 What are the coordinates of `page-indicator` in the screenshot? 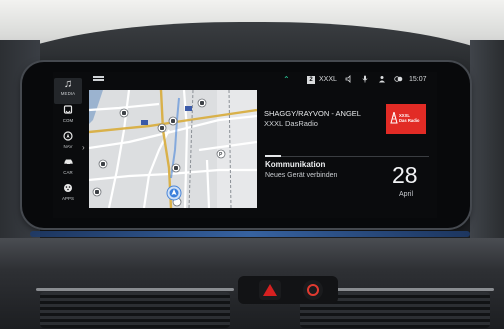 It's located at (263, 213).